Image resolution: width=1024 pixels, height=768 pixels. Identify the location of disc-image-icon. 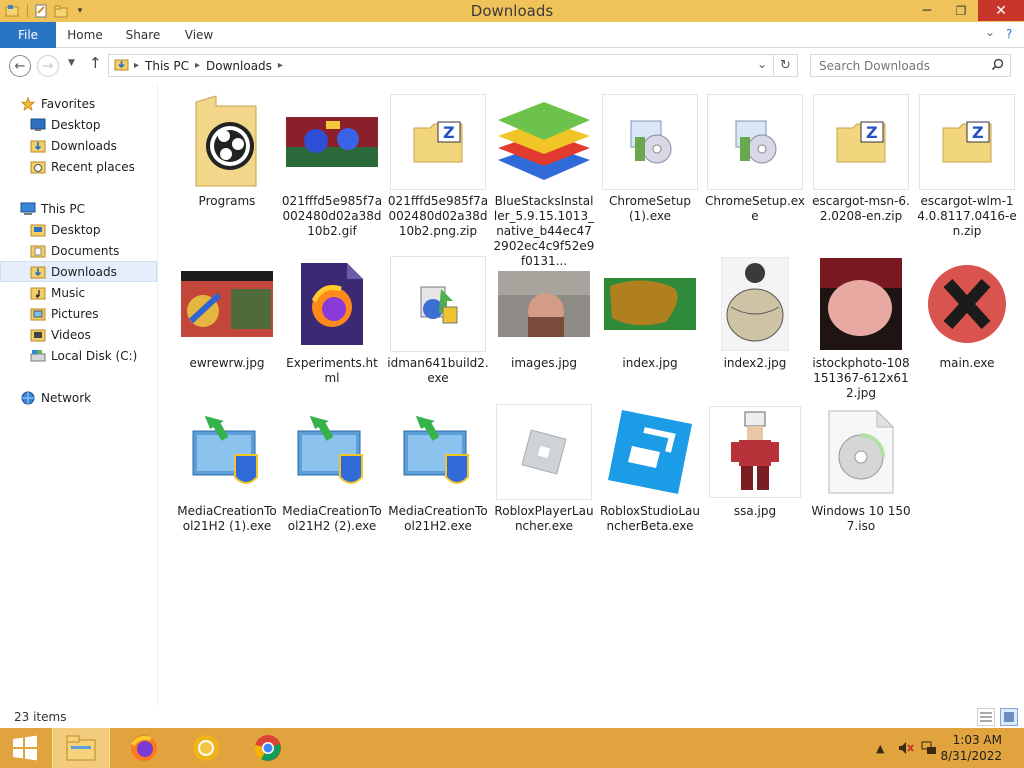
(861, 452).